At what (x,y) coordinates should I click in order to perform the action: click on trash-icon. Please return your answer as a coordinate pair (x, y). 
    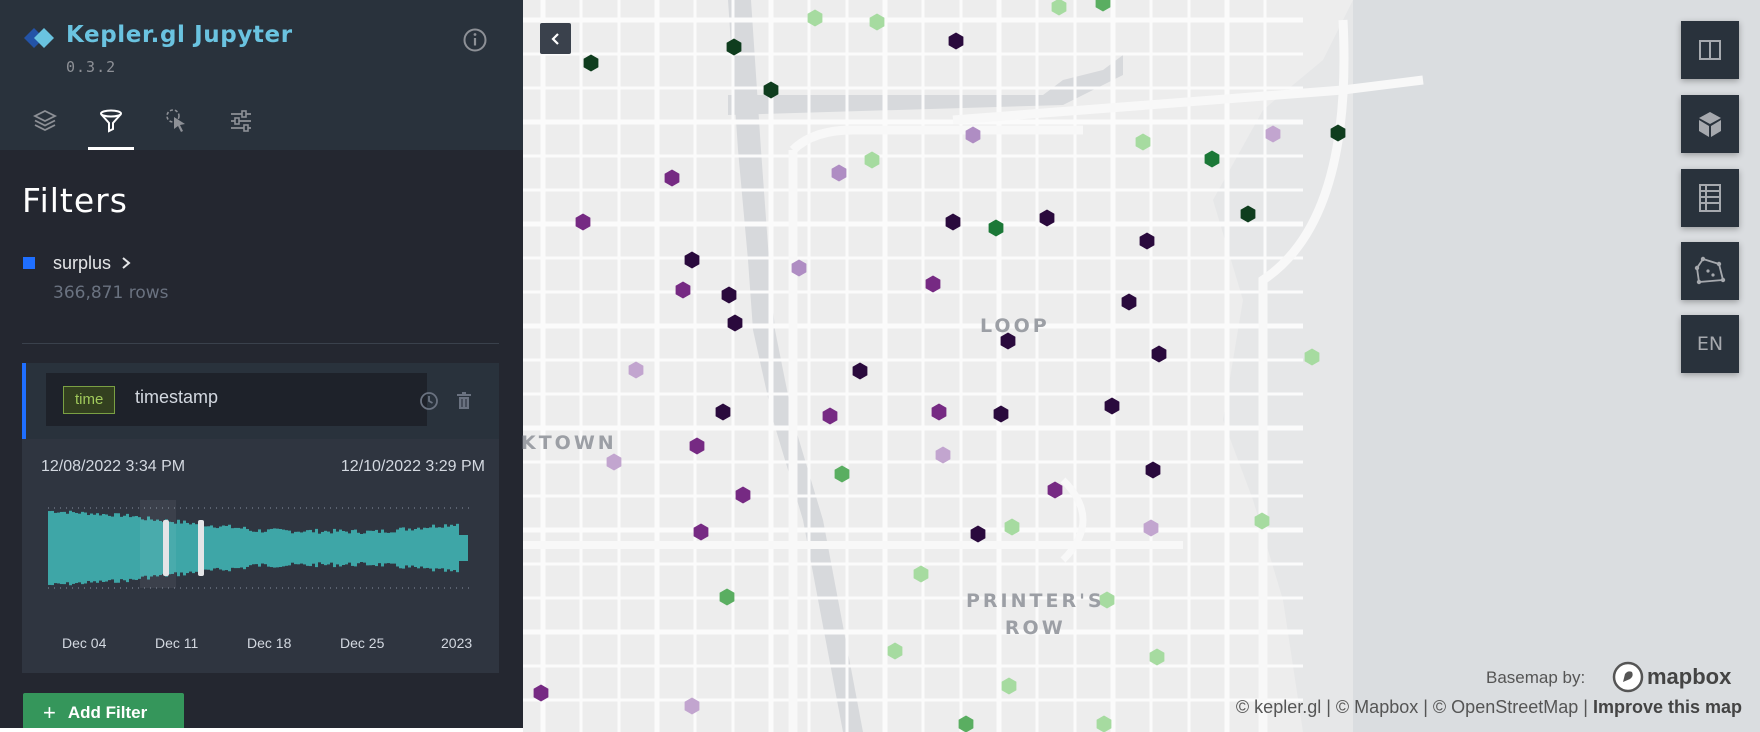
    Looking at the image, I should click on (464, 401).